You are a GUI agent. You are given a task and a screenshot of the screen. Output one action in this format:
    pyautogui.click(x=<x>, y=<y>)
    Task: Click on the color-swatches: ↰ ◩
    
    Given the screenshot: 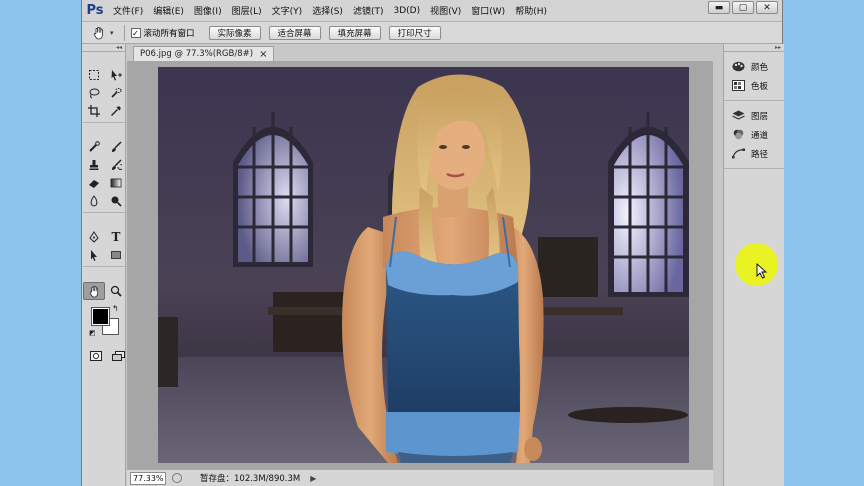 What is the action you would take?
    pyautogui.click(x=103, y=324)
    